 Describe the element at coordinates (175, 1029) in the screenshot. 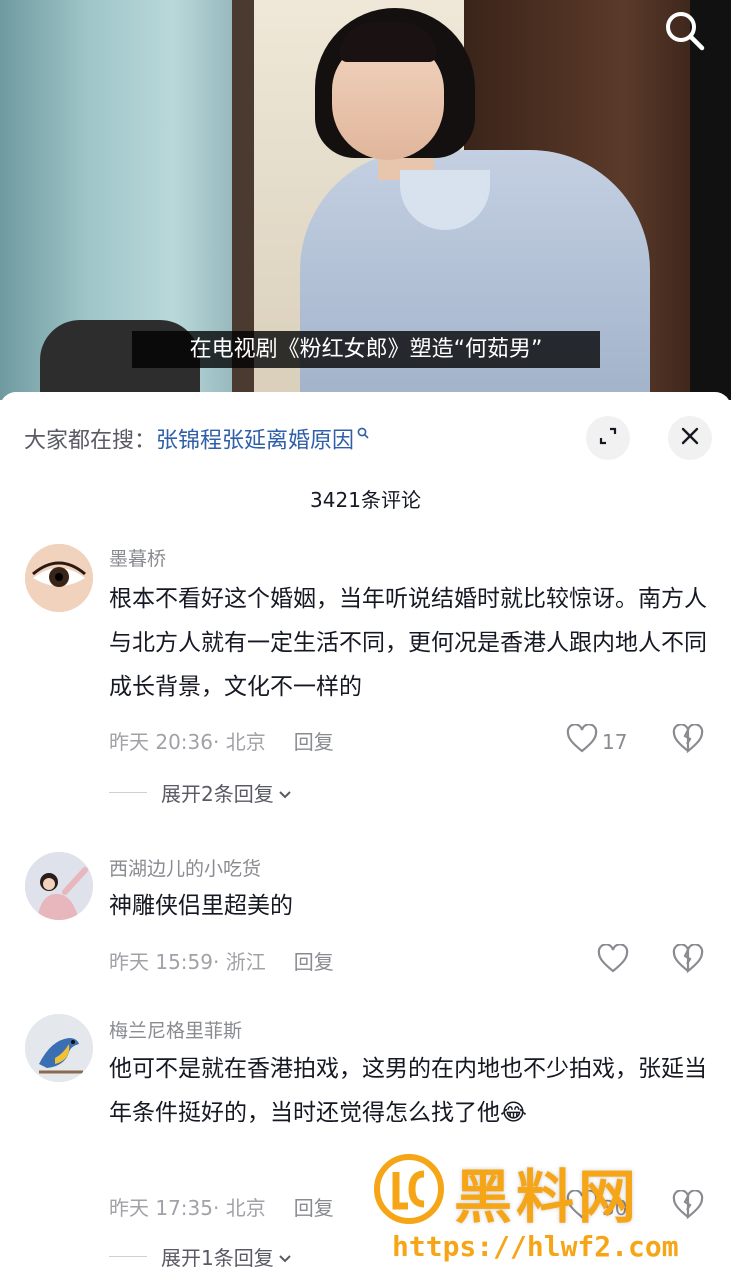

I see `comment-username: 梅兰尼格里菲斯` at that location.